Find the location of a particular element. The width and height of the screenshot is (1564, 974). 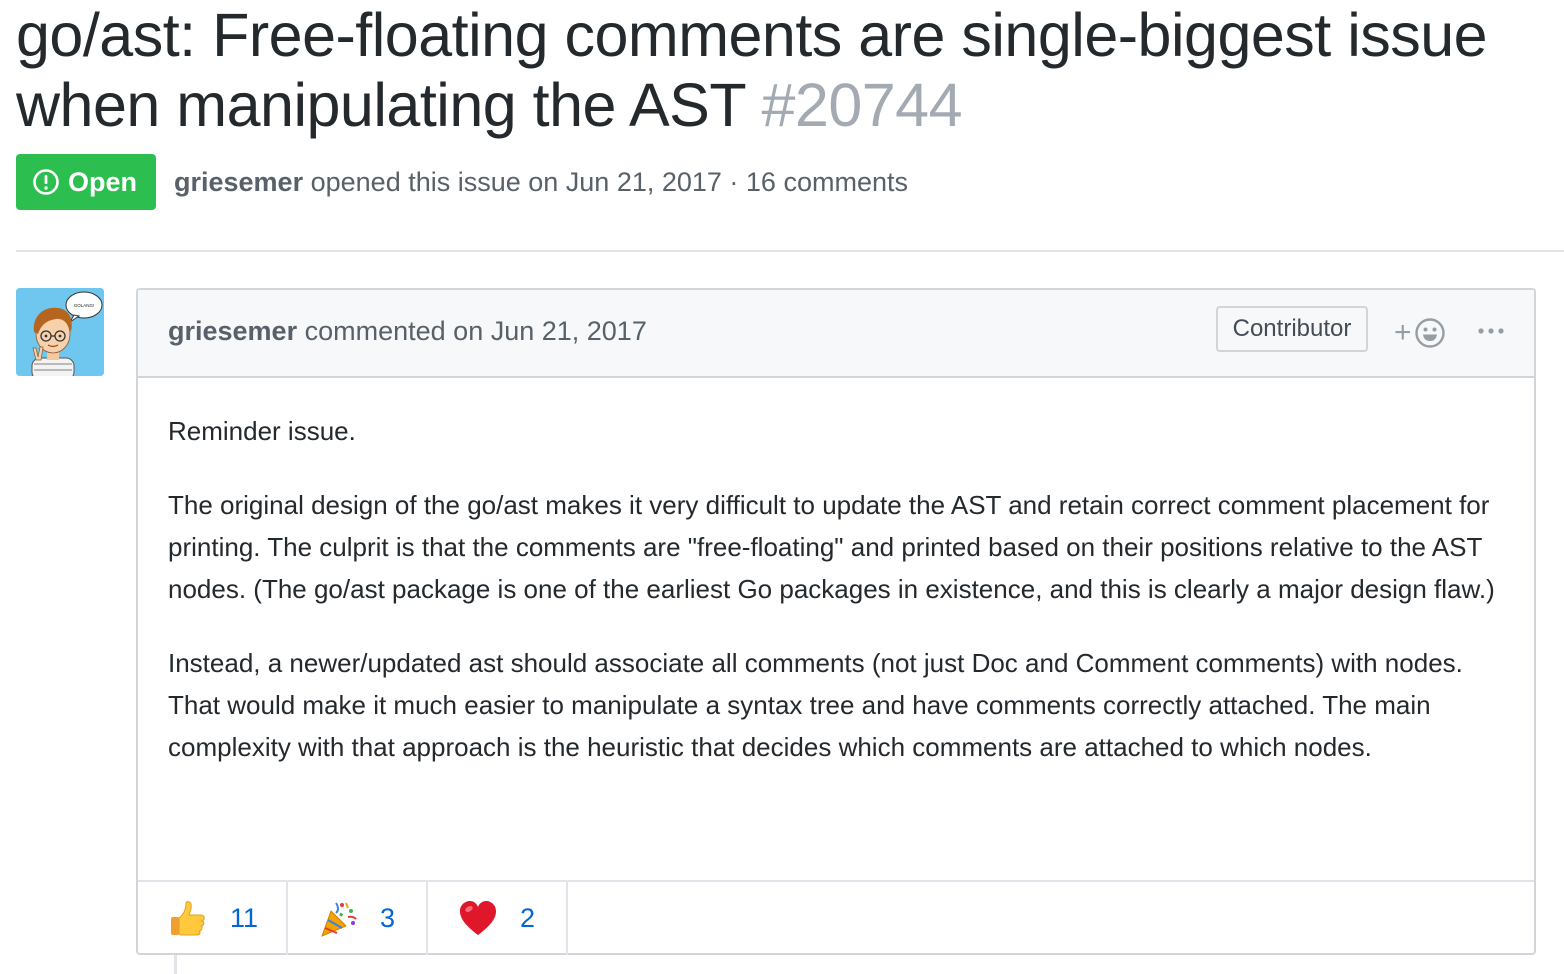

header-divider is located at coordinates (790, 251).